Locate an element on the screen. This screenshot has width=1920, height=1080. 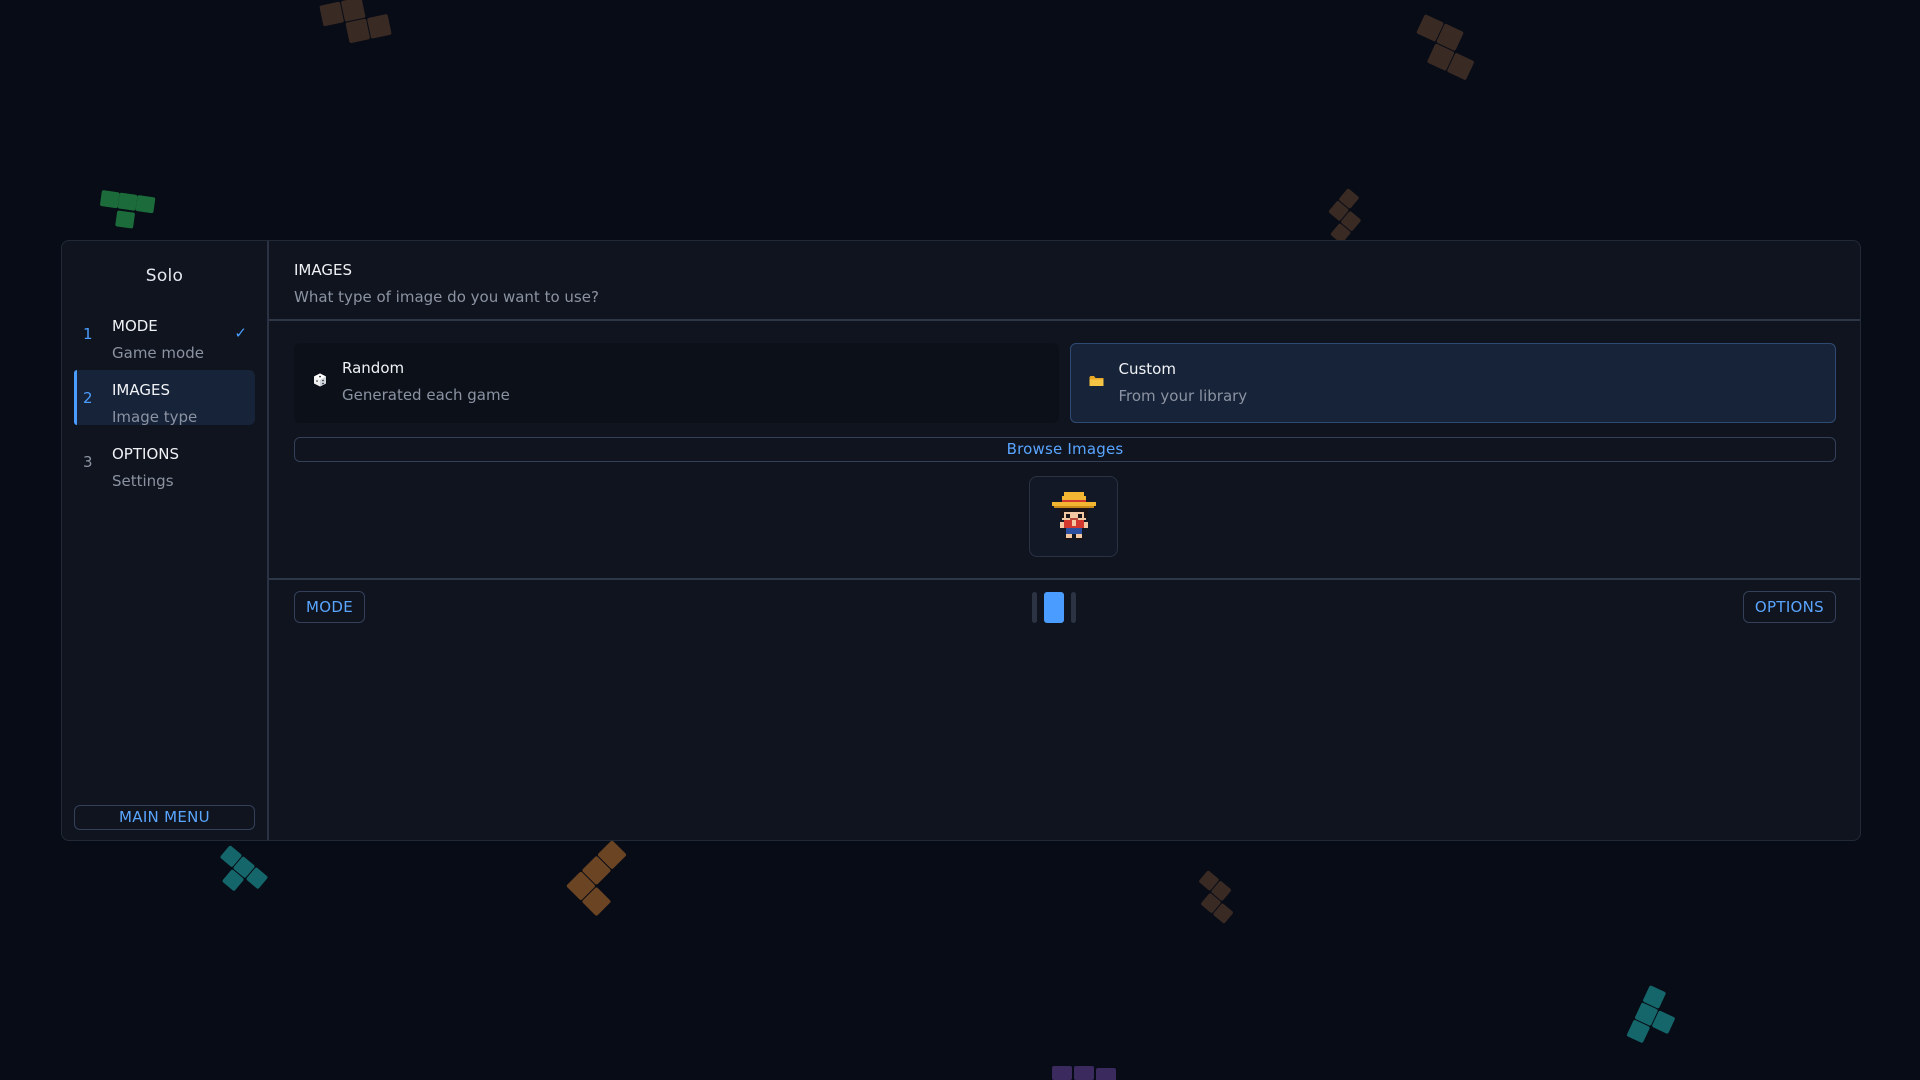
choice-random: Random Generated each game is located at coordinates (676, 383).